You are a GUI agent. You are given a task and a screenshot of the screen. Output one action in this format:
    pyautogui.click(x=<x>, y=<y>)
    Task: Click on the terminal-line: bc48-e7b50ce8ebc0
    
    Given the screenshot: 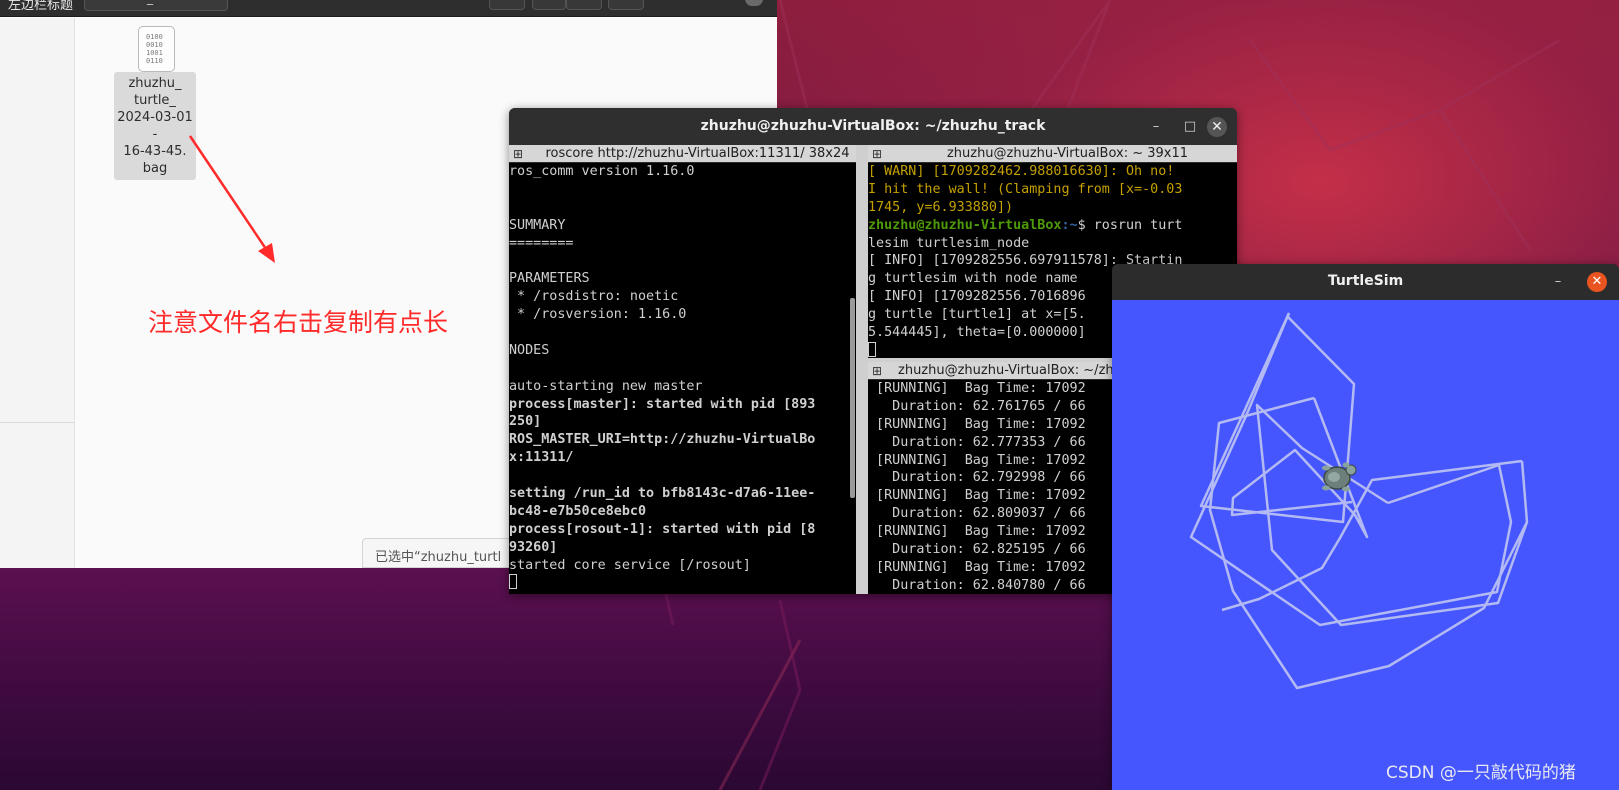 What is the action you would take?
    pyautogui.click(x=578, y=511)
    